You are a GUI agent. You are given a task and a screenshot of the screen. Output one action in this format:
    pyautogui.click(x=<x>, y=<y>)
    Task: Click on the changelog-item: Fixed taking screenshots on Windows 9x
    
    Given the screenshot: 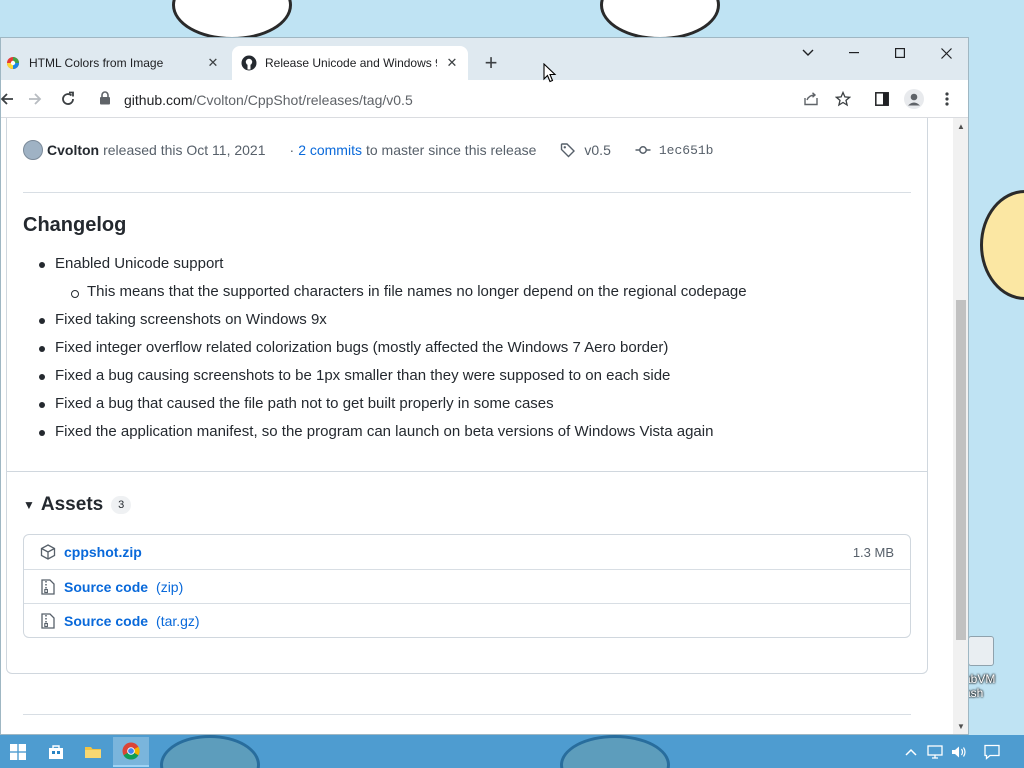 What is the action you would take?
    pyautogui.click(x=477, y=322)
    